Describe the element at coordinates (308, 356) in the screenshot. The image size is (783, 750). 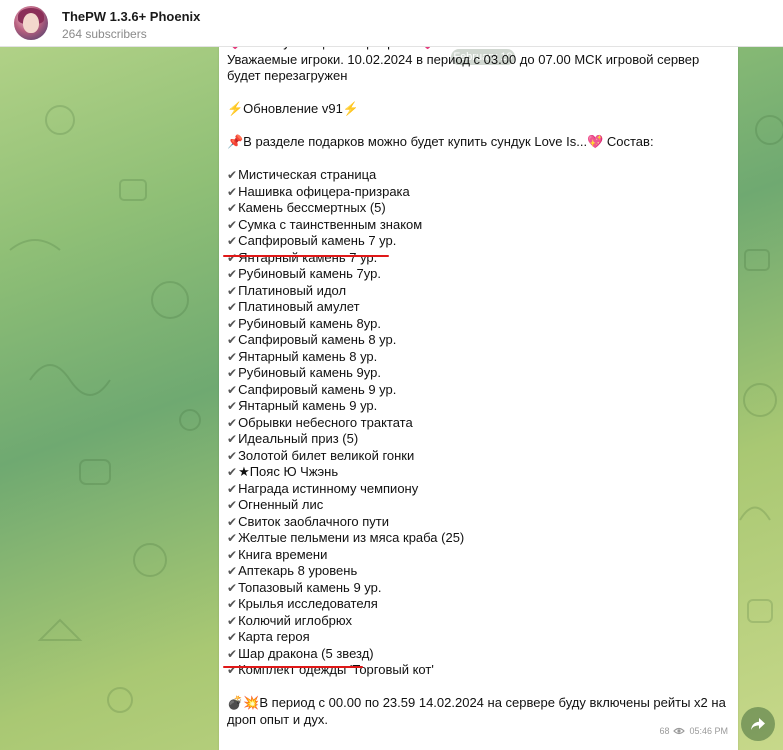
I see `chest-item-label: Янтарный камень 8 ур.` at that location.